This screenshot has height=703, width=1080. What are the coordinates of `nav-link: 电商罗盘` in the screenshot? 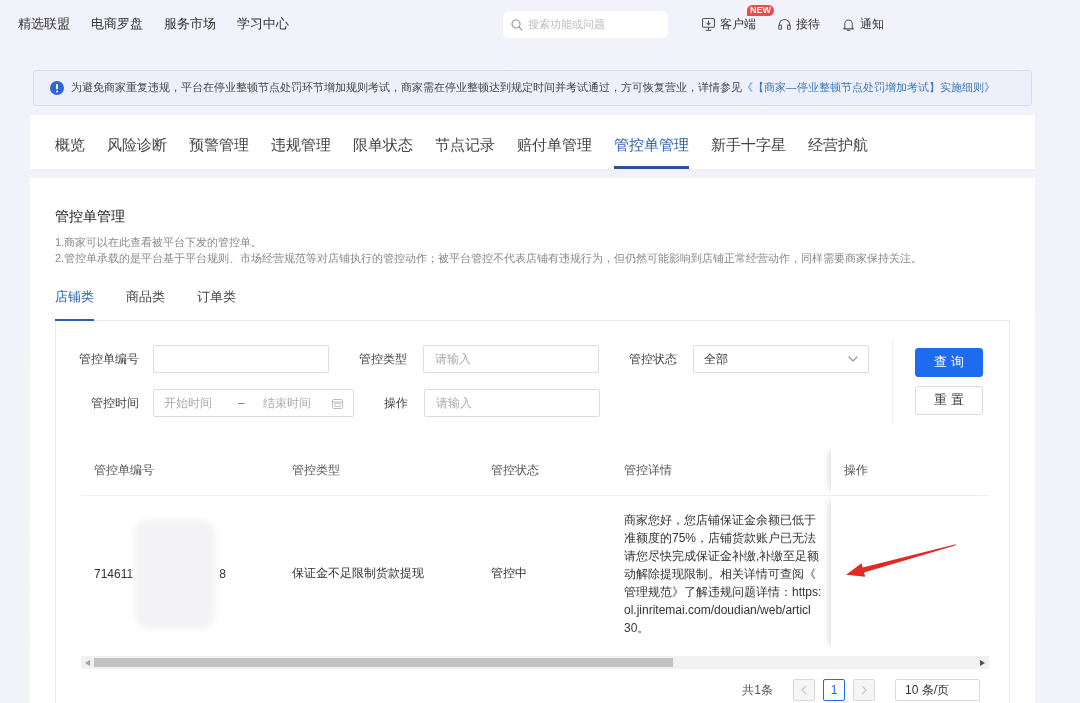 It's located at (117, 24).